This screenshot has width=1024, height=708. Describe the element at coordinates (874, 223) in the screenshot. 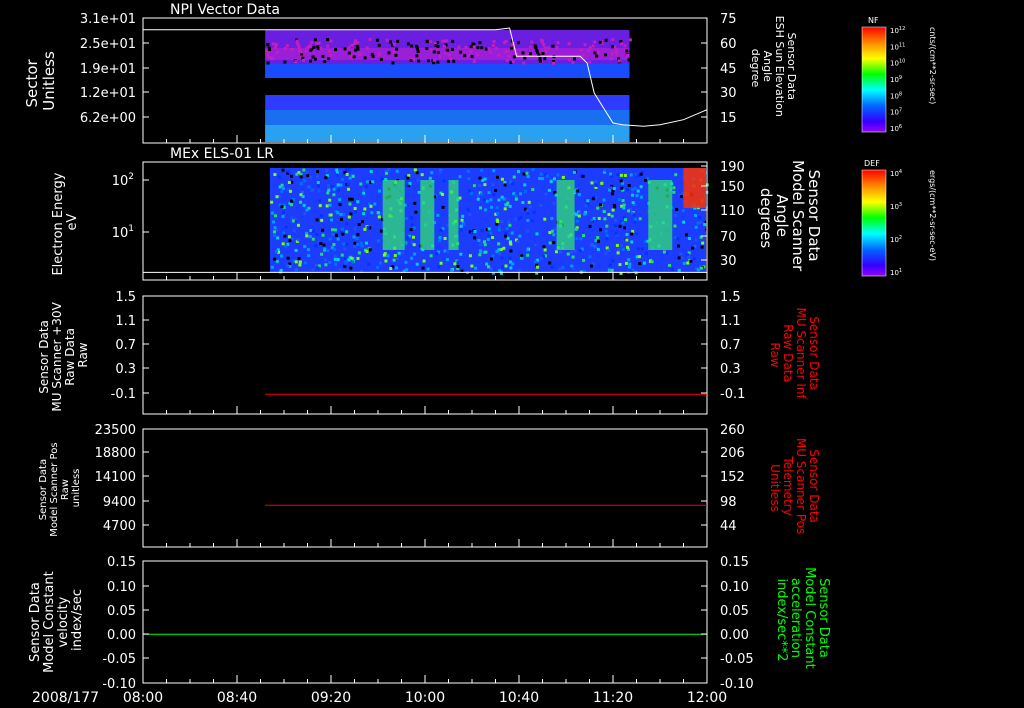

I see `colorbar-def` at that location.